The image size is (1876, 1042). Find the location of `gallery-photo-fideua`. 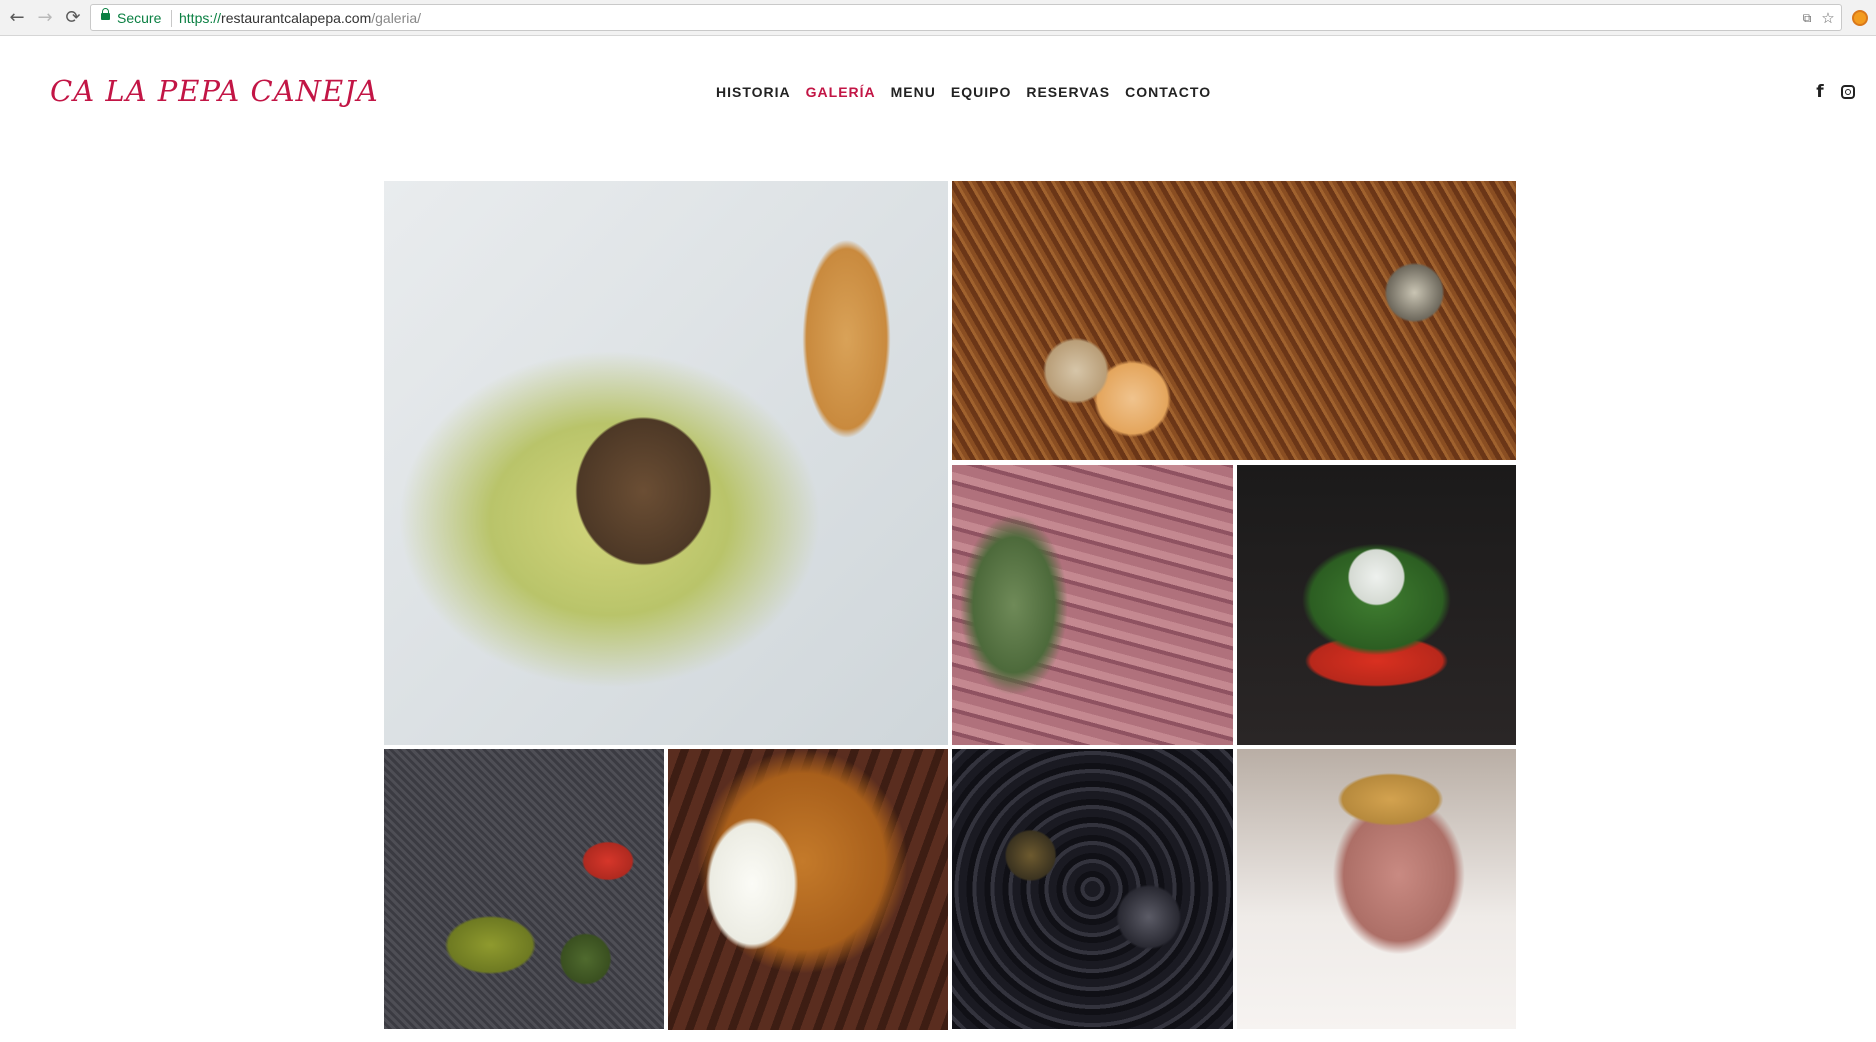

gallery-photo-fideua is located at coordinates (1234, 320).